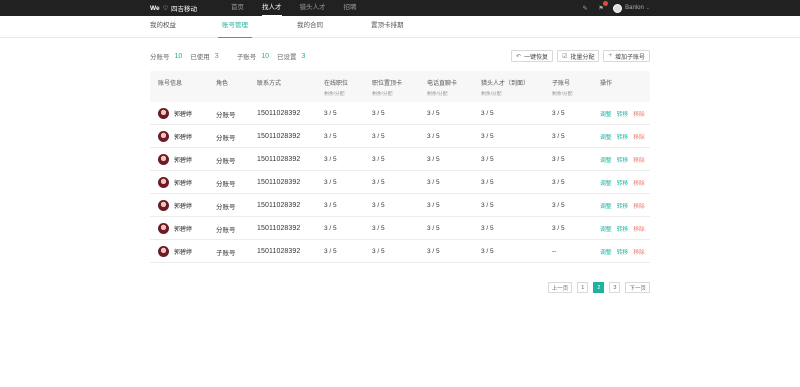 The image size is (800, 387). Describe the element at coordinates (265, 56) in the screenshot. I see `stat-child-value: 10` at that location.